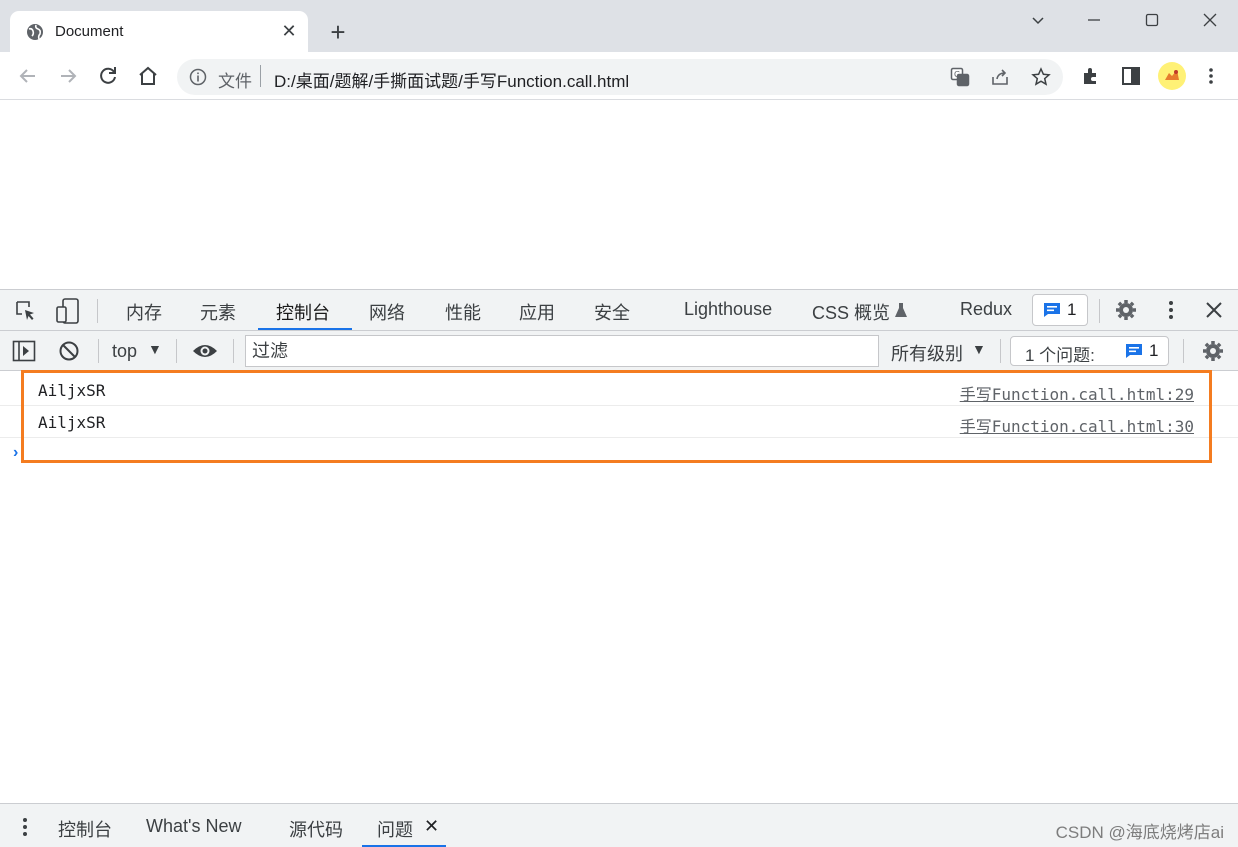 The image size is (1238, 847). I want to click on issues-counter-label: 1 个问题:, so click(1060, 355).